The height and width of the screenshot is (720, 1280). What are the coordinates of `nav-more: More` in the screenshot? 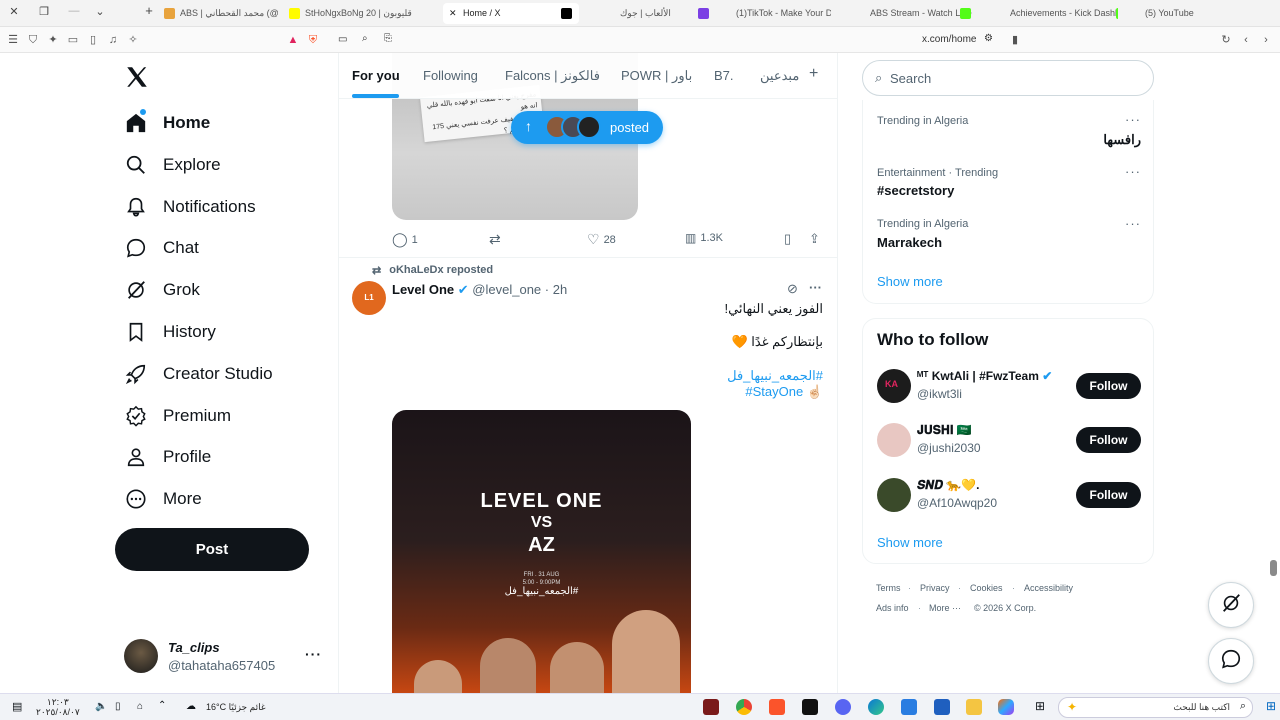 It's located at (158, 499).